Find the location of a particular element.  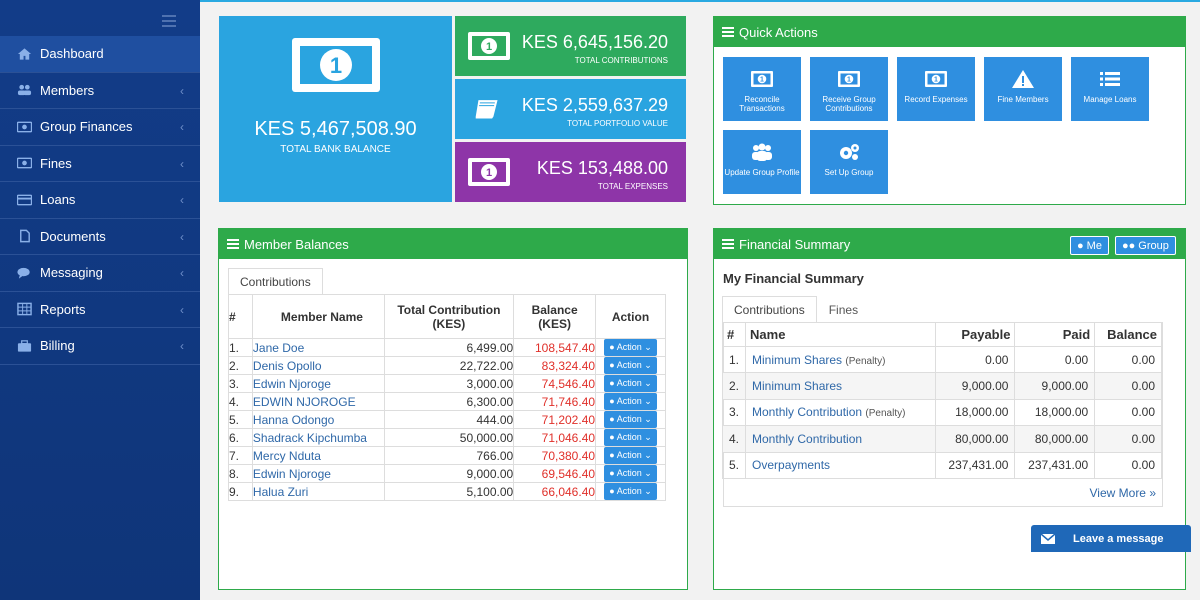

view-more-link: View More » is located at coordinates (1123, 493).